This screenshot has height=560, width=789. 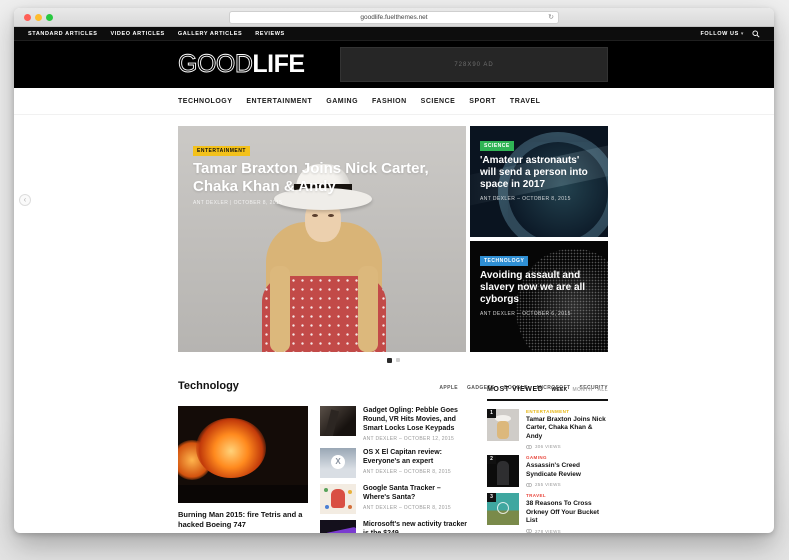 I want to click on tab-week: WEEK, so click(x=559, y=390).